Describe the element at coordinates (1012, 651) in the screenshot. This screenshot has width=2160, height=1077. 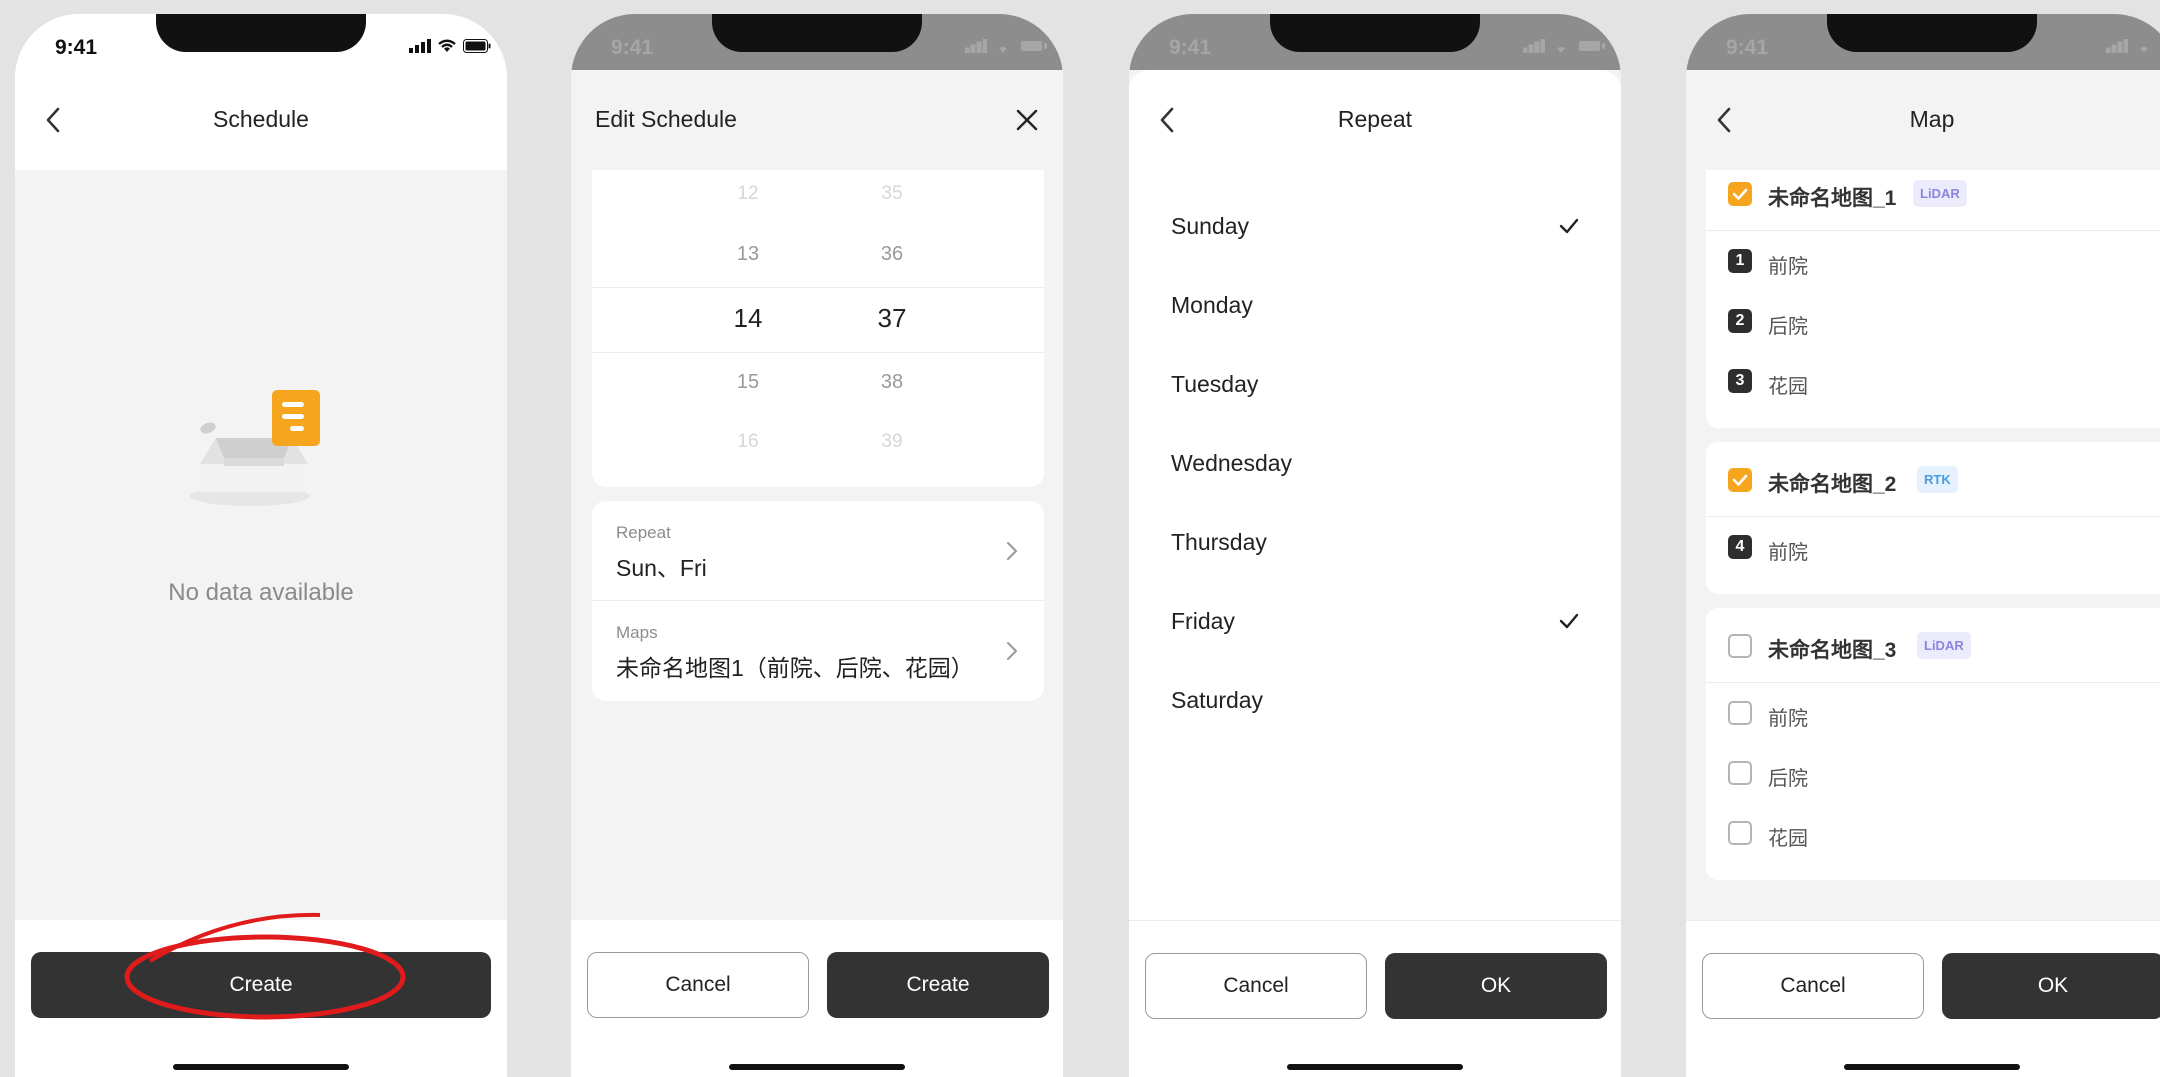
I see `chevron-right-icon` at that location.